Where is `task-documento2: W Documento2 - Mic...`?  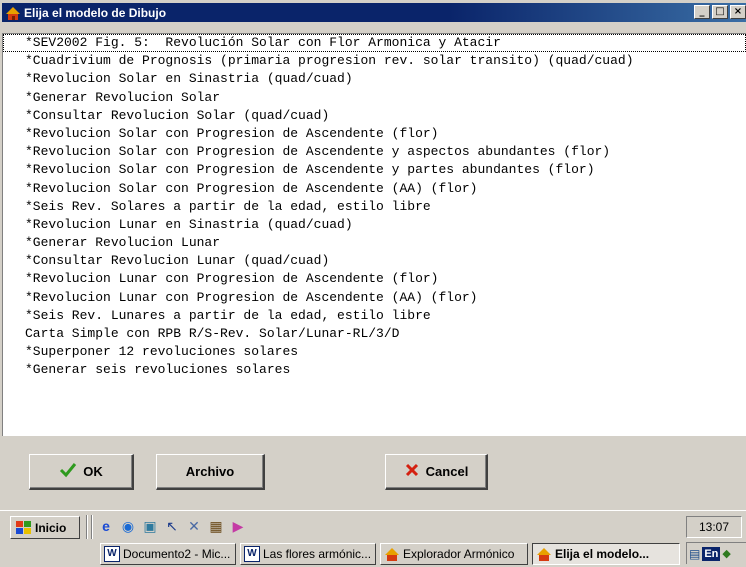 task-documento2: W Documento2 - Mic... is located at coordinates (168, 554).